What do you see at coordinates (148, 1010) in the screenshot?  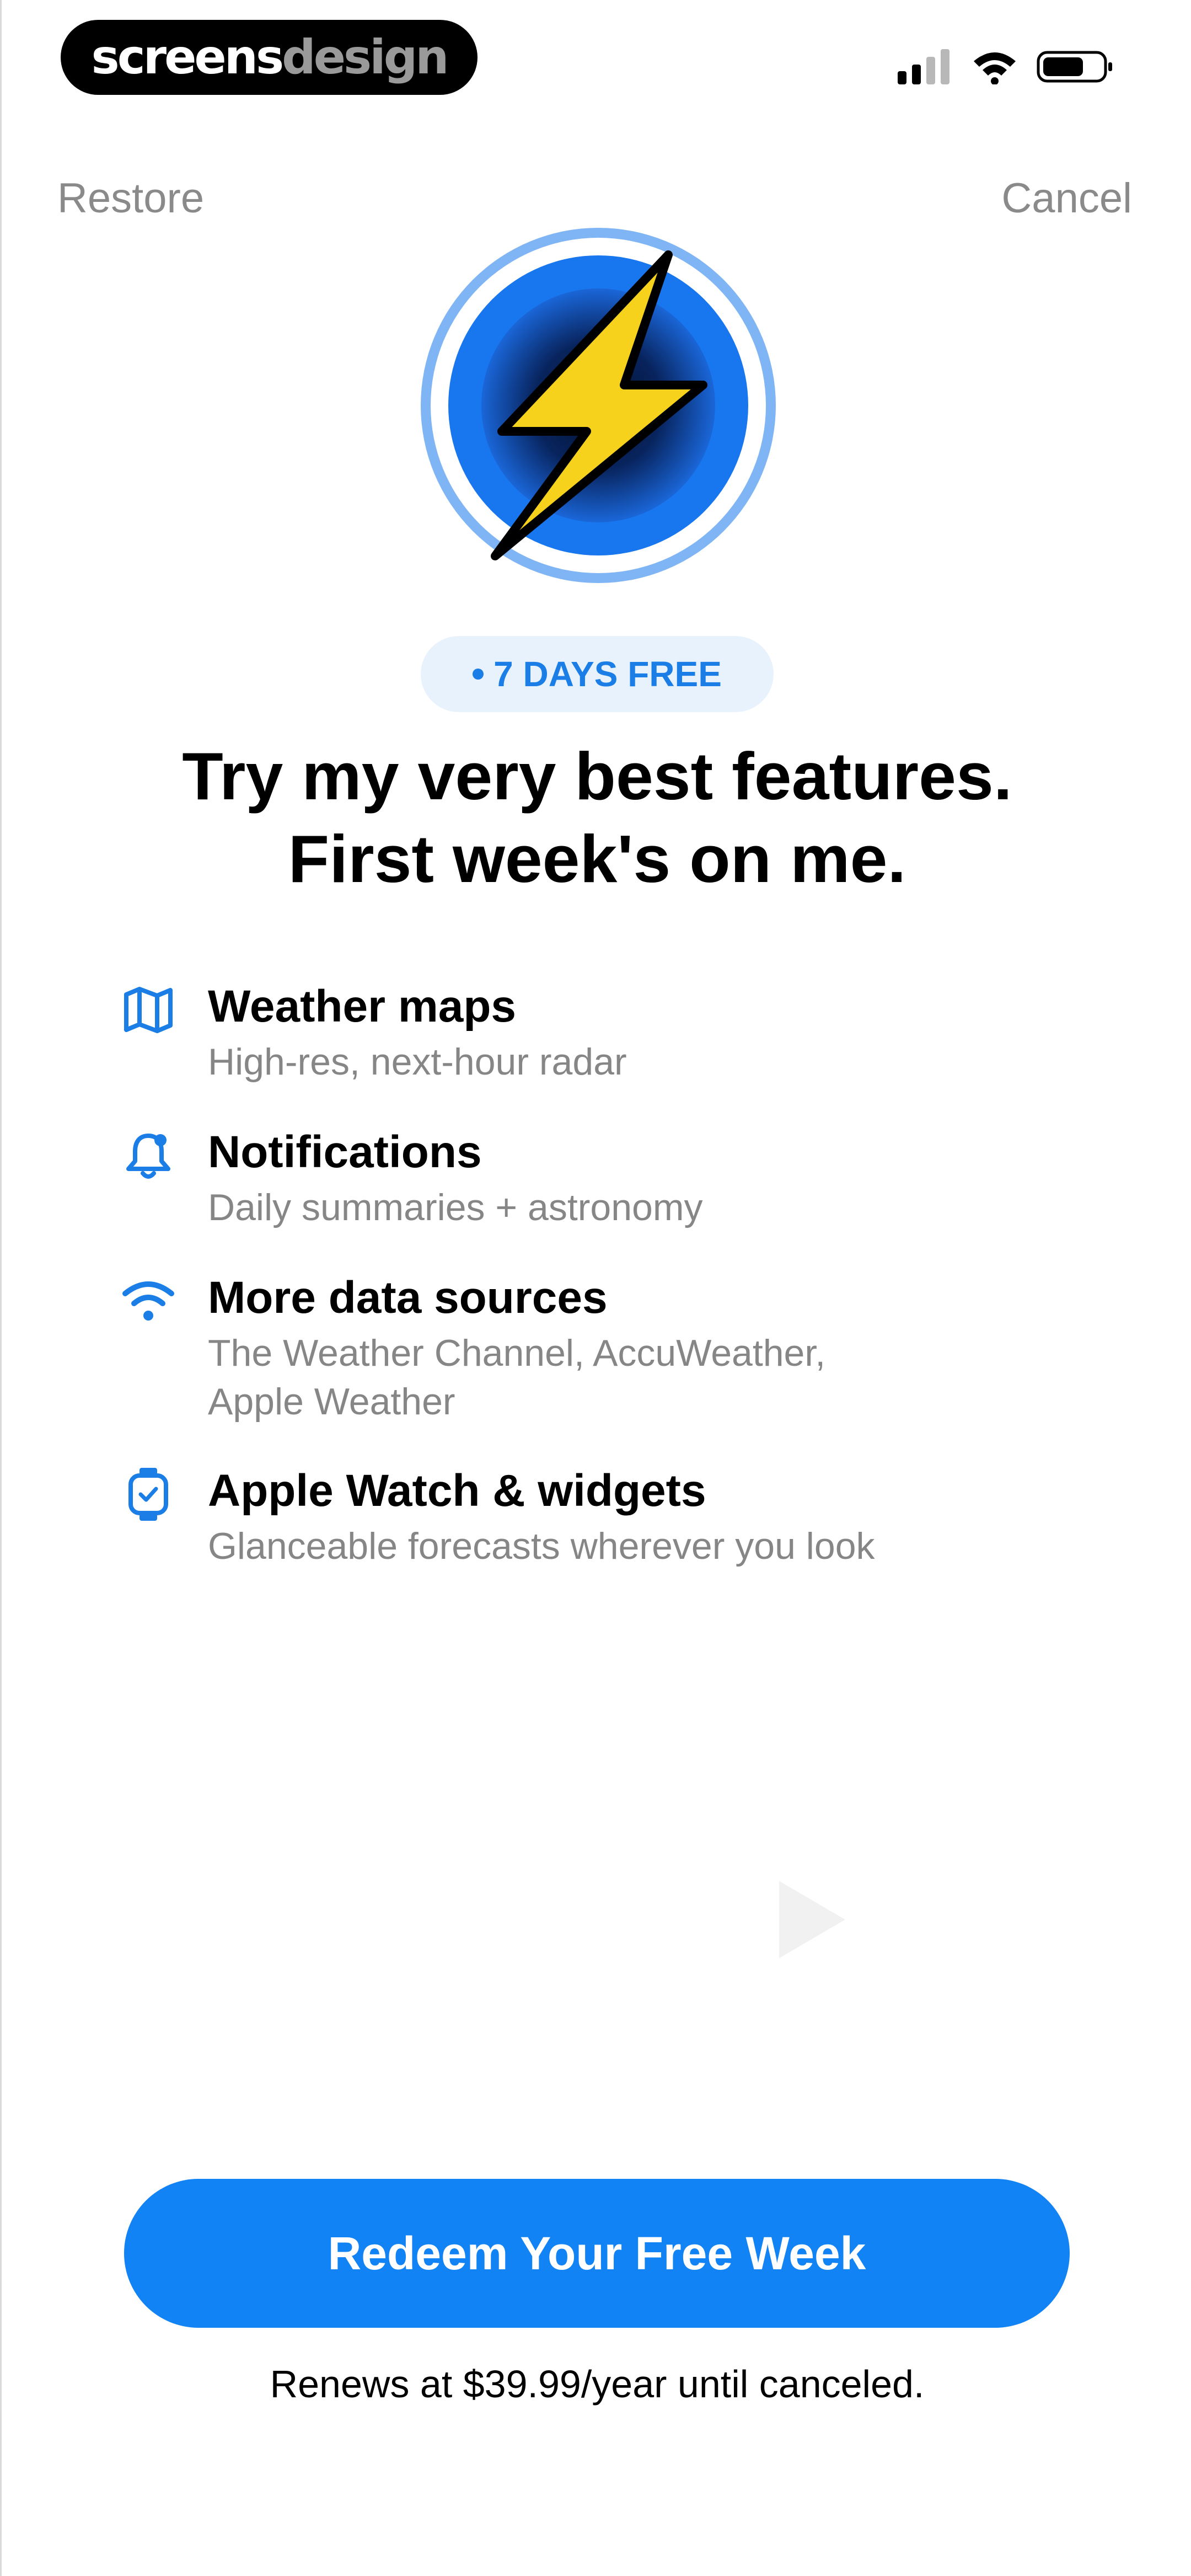 I see `map-icon` at bounding box center [148, 1010].